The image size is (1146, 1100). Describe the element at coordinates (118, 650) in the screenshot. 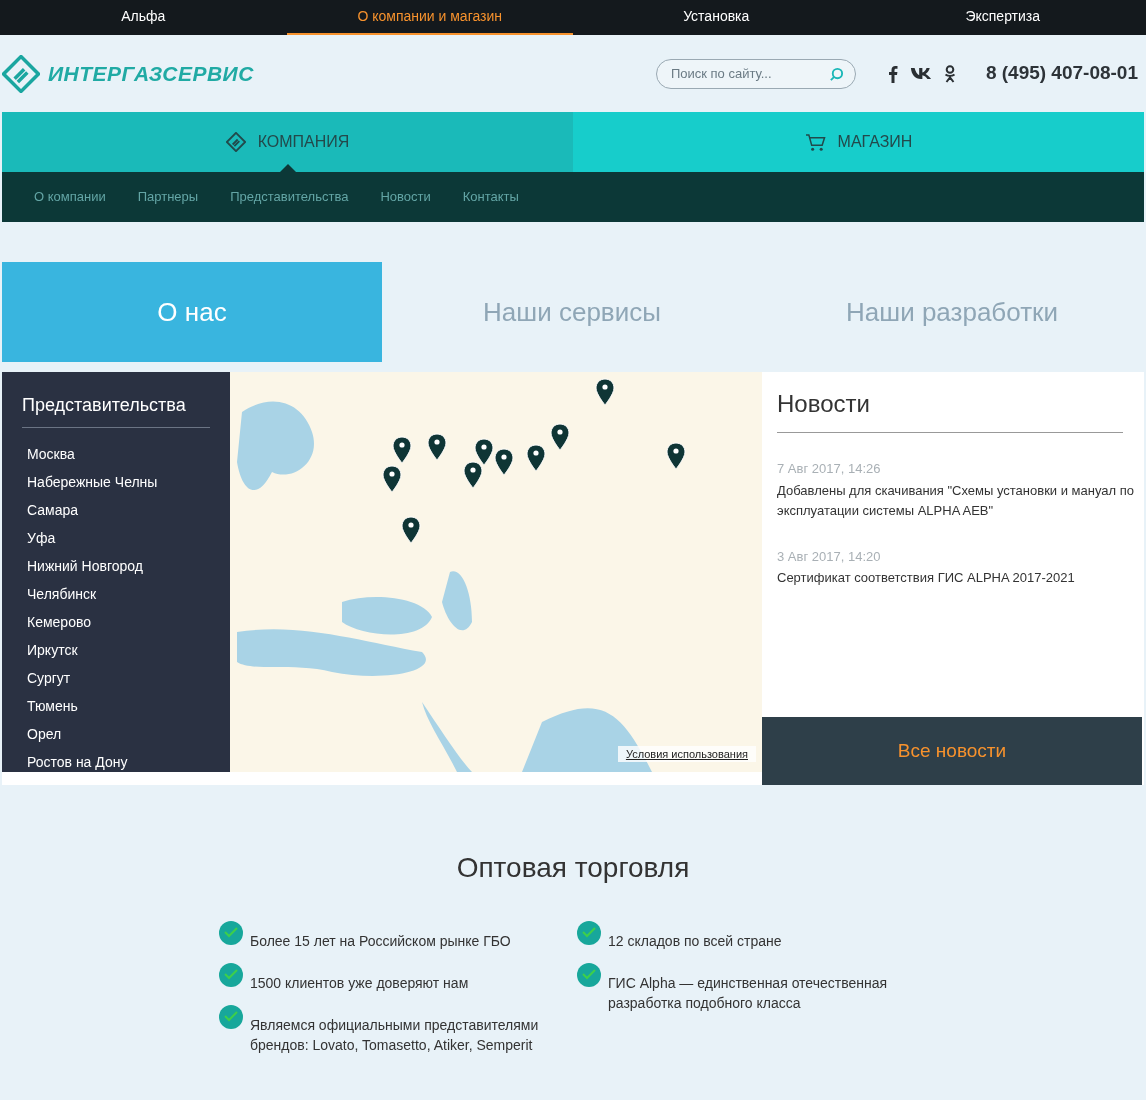

I see `office-link: Иркутск` at that location.